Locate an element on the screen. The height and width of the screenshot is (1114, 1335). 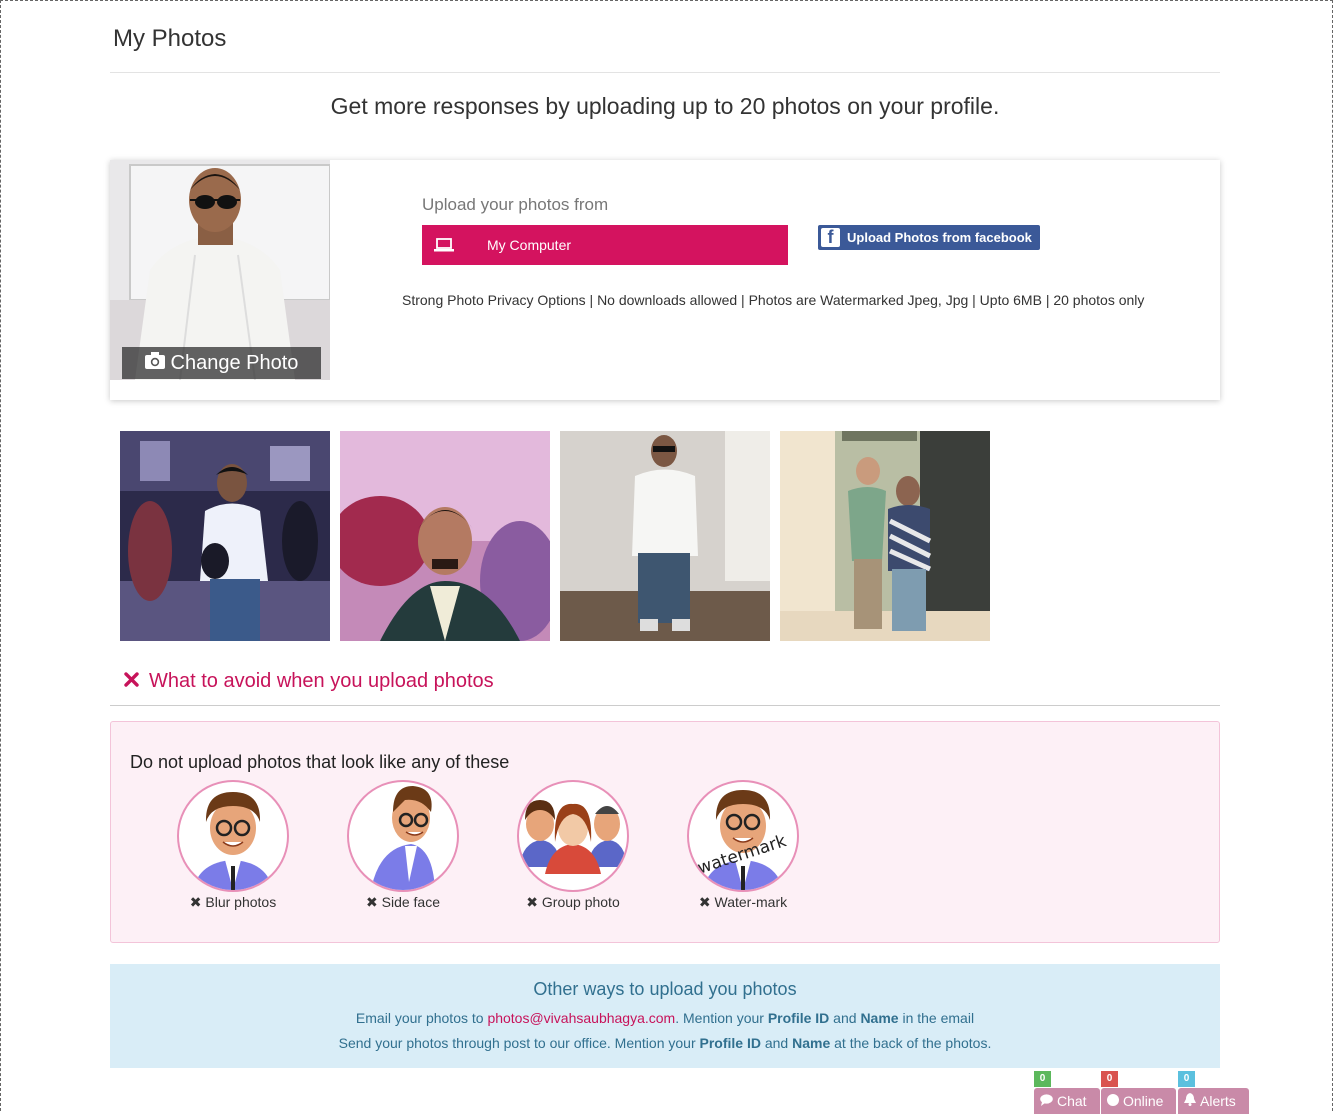
alerts-tab: Alerts is located at coordinates (1213, 1101).